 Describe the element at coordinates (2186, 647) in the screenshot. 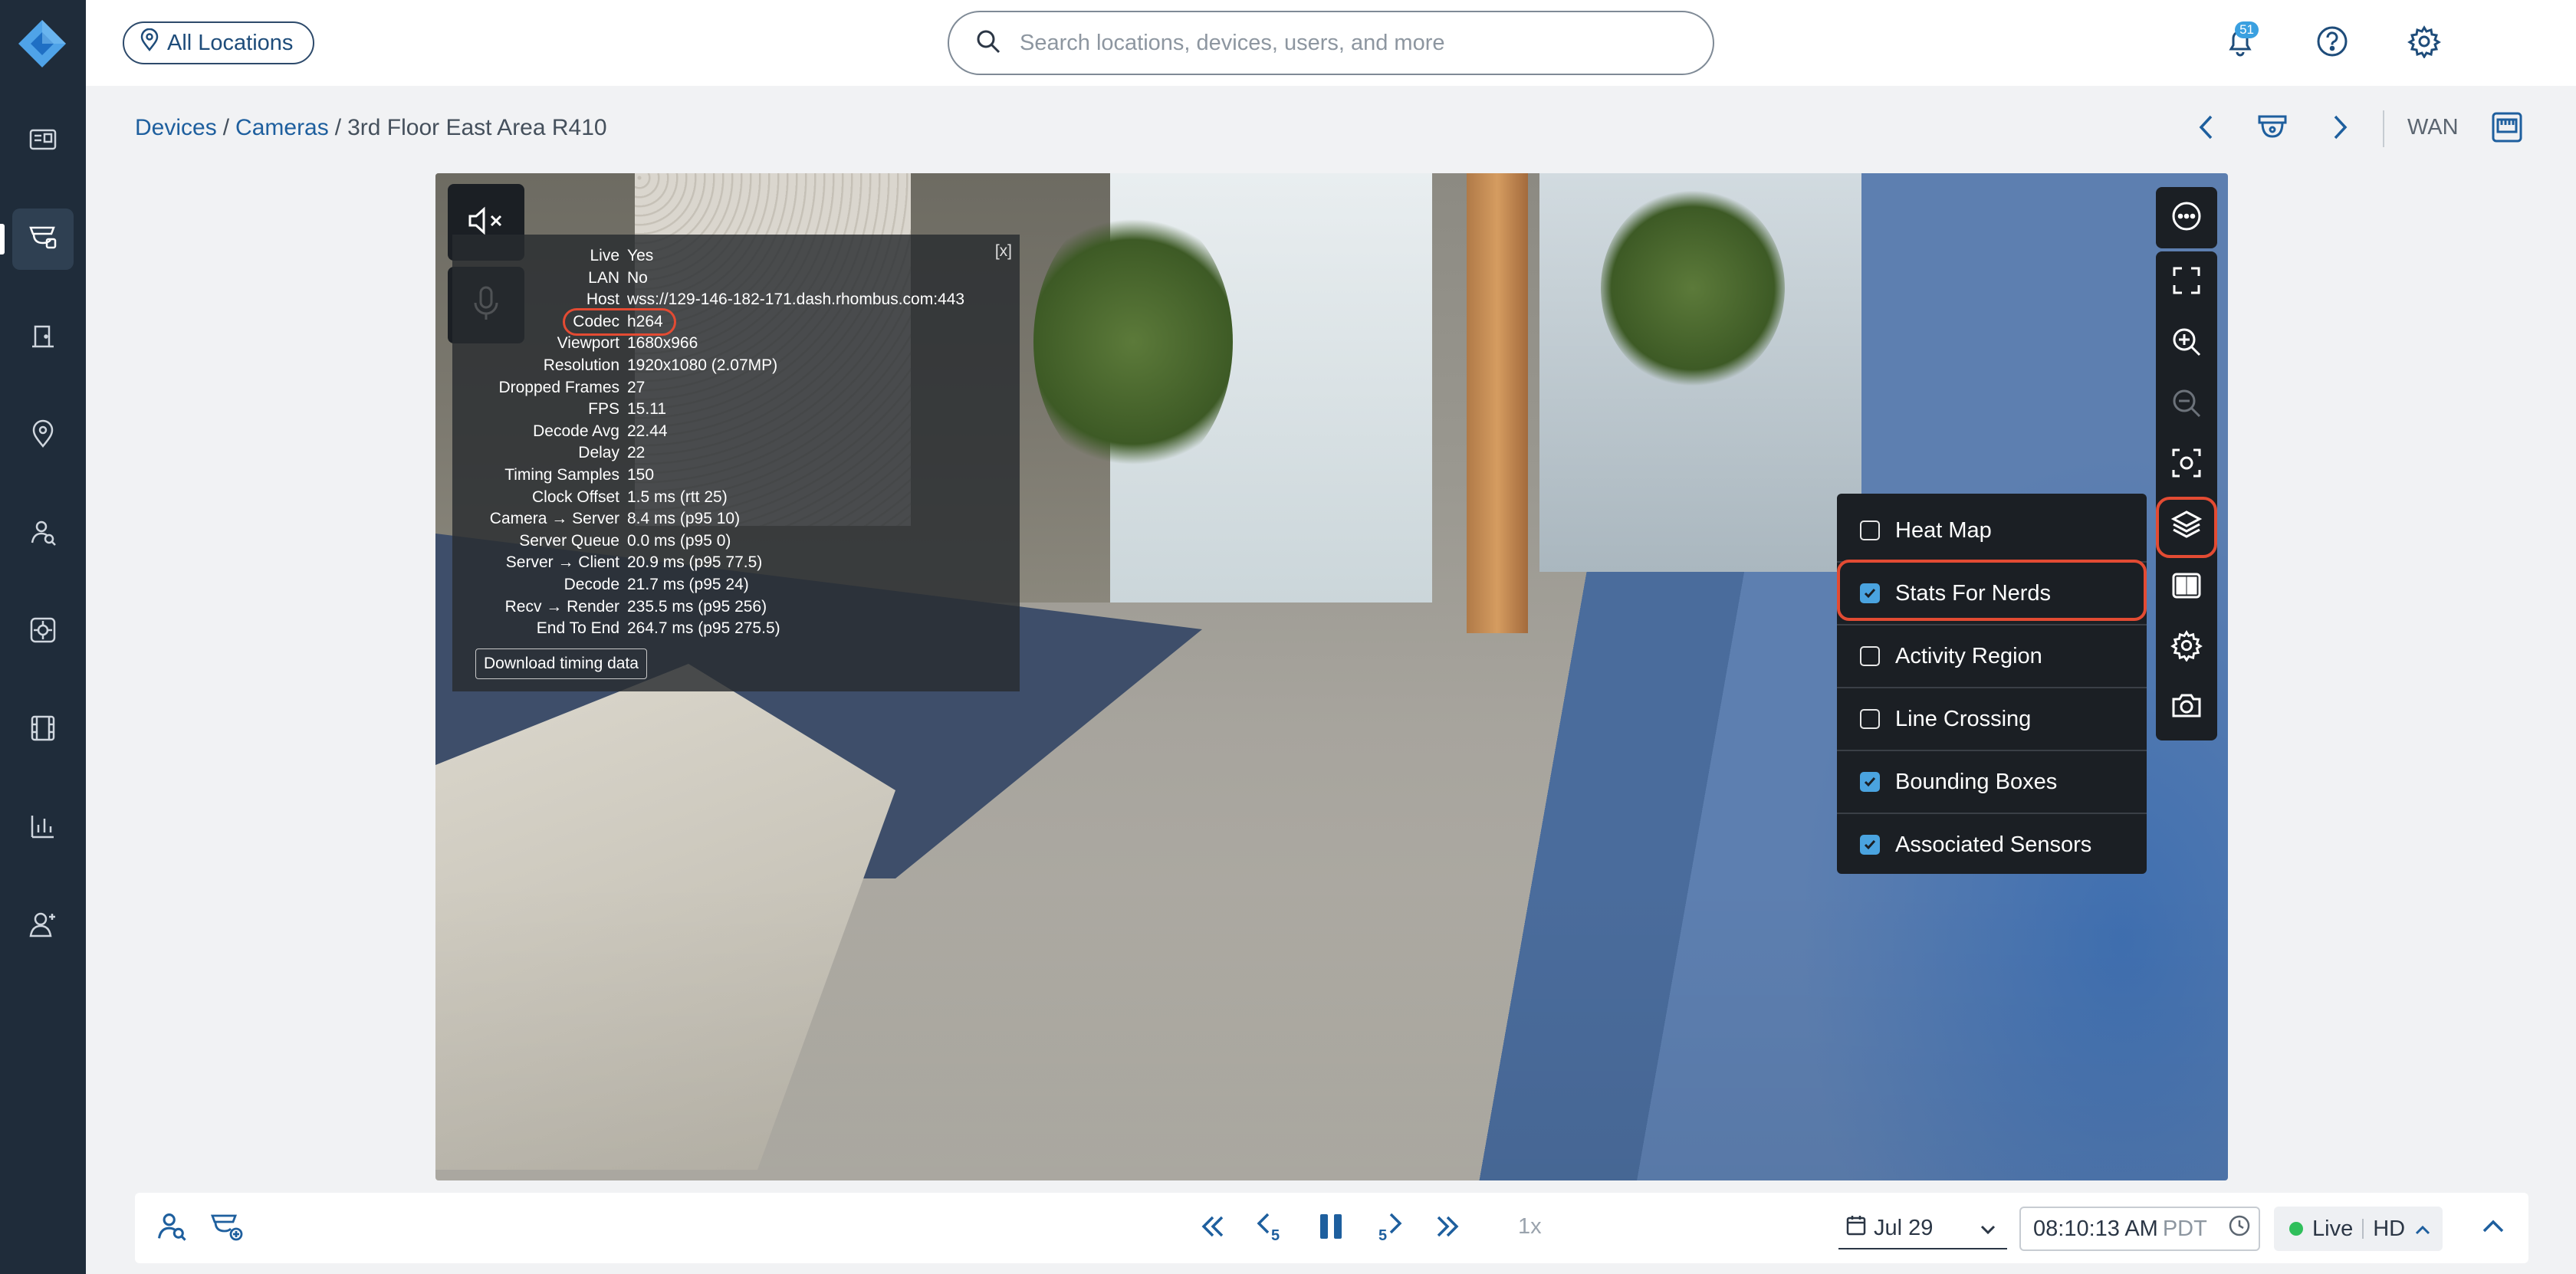

I see `camera-settings-button` at that location.